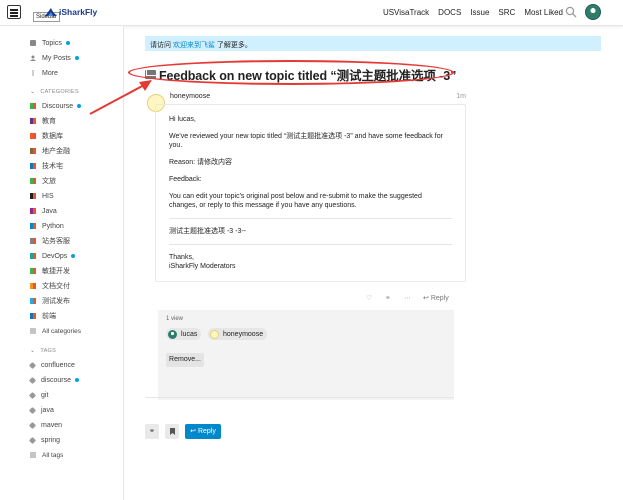 Image resolution: width=623 pixels, height=500 pixels. Describe the element at coordinates (243, 334) in the screenshot. I see `participant-name: honeymoose` at that location.